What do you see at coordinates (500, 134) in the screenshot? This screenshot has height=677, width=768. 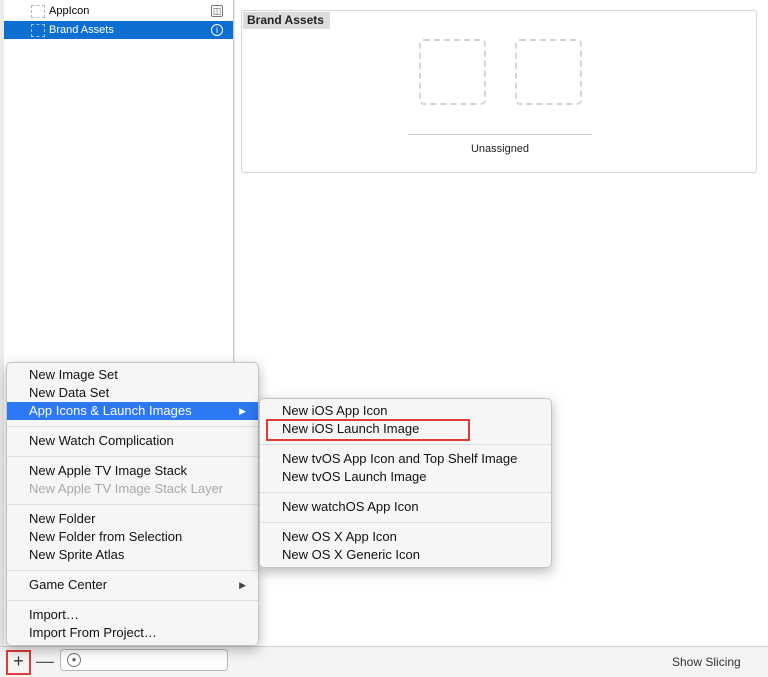 I see `slot-divider` at bounding box center [500, 134].